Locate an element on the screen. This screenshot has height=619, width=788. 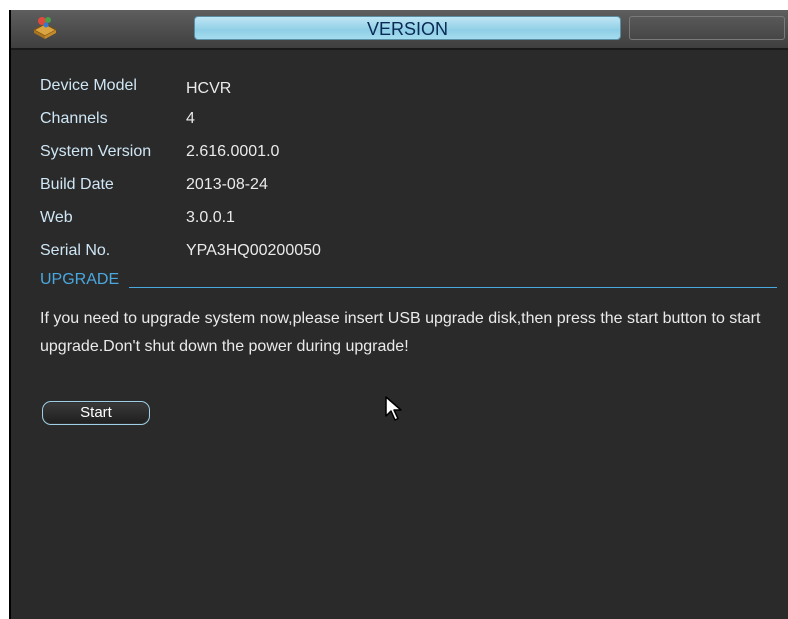
serial-no-label: Serial No. is located at coordinates (75, 250).